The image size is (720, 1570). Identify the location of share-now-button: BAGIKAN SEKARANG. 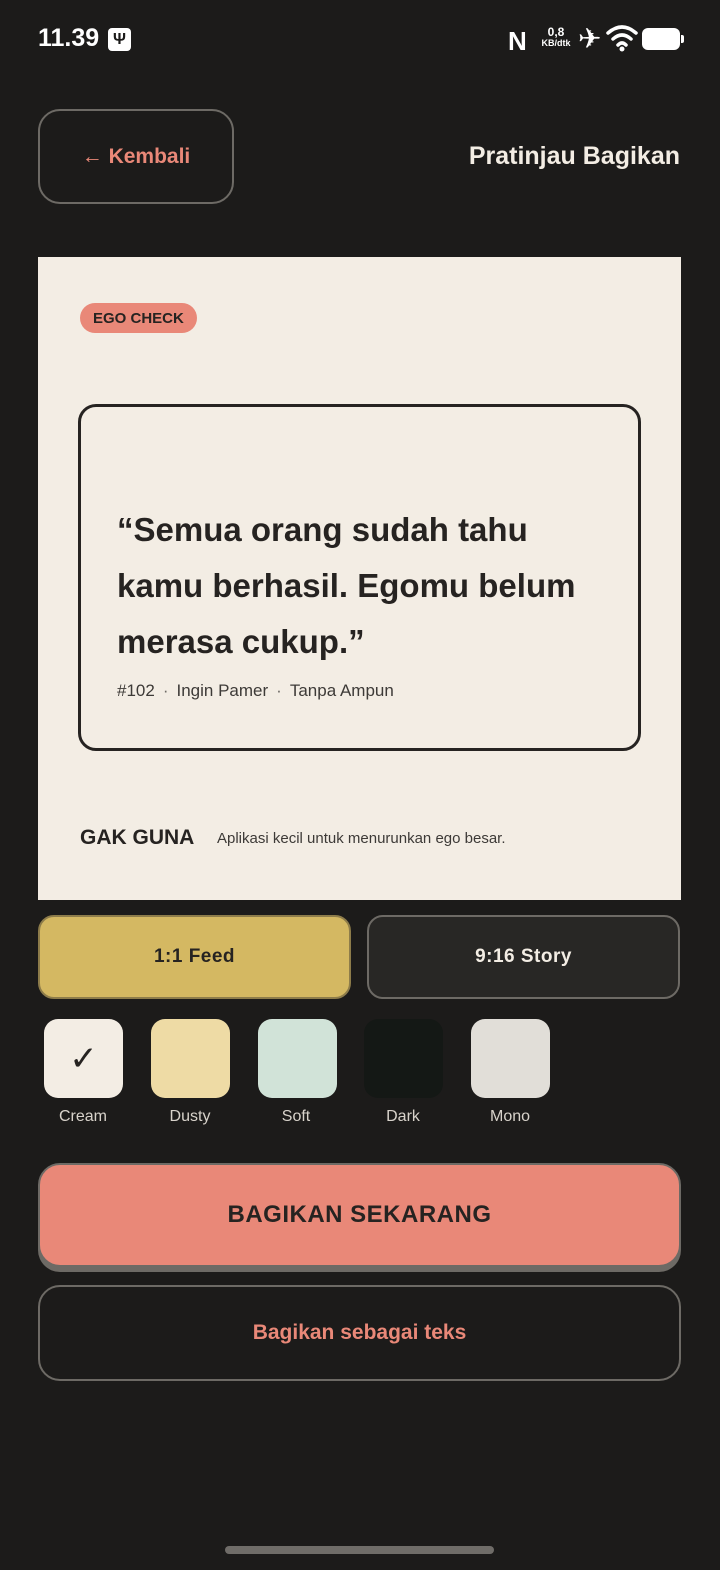
(359, 1215).